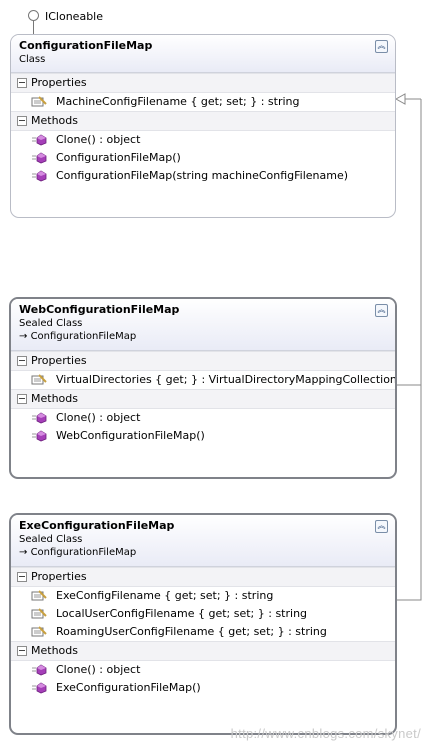 This screenshot has width=437, height=747. I want to click on class-name: ExeConfigurationFileMap, so click(97, 525).